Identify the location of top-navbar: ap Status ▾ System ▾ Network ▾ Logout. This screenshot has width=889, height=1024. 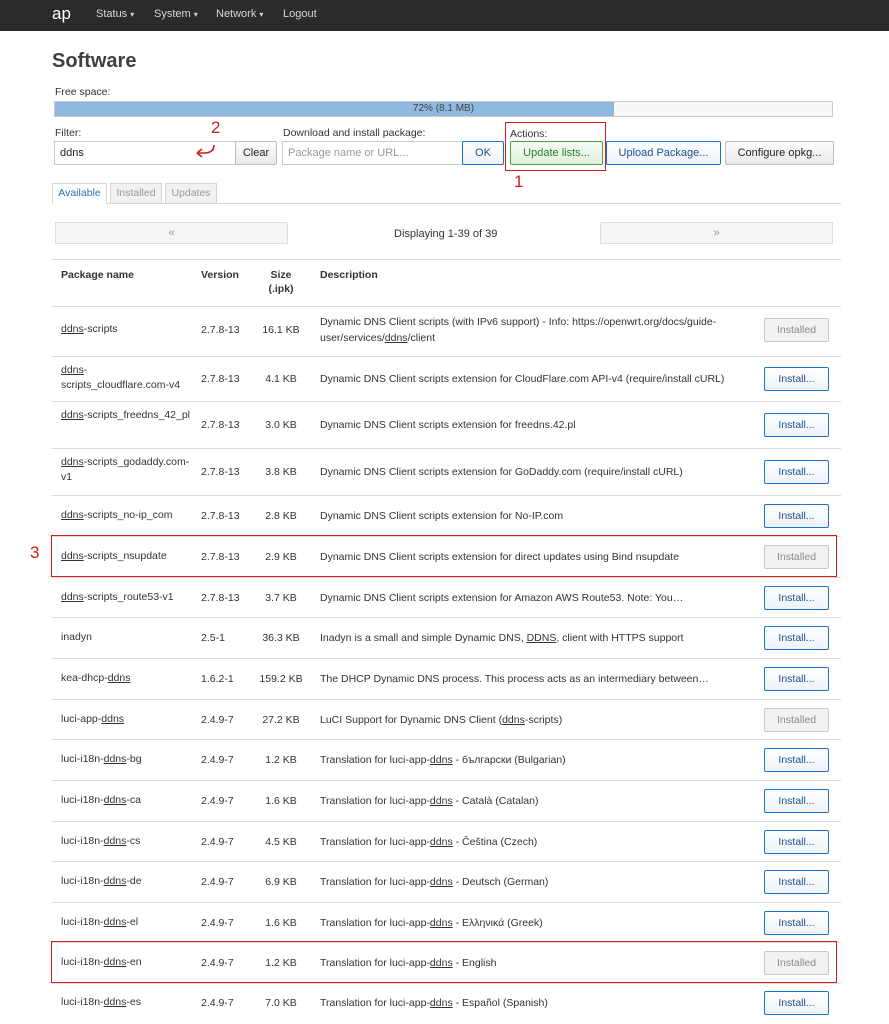
(444, 15).